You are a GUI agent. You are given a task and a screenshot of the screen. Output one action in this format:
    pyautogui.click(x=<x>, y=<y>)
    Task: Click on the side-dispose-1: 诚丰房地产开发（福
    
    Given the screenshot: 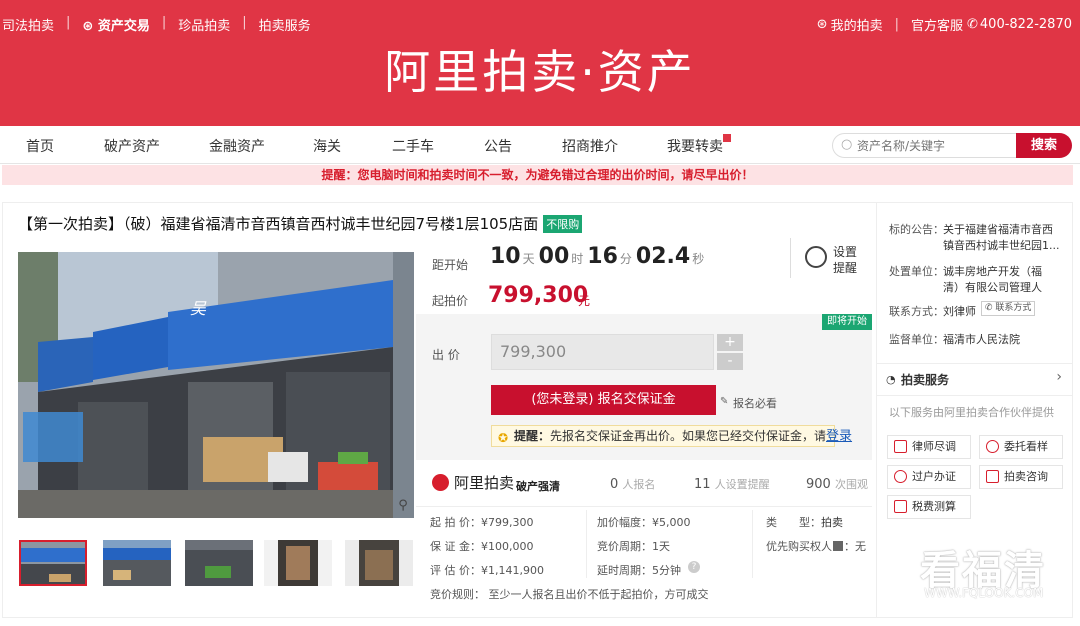 What is the action you would take?
    pyautogui.click(x=992, y=271)
    